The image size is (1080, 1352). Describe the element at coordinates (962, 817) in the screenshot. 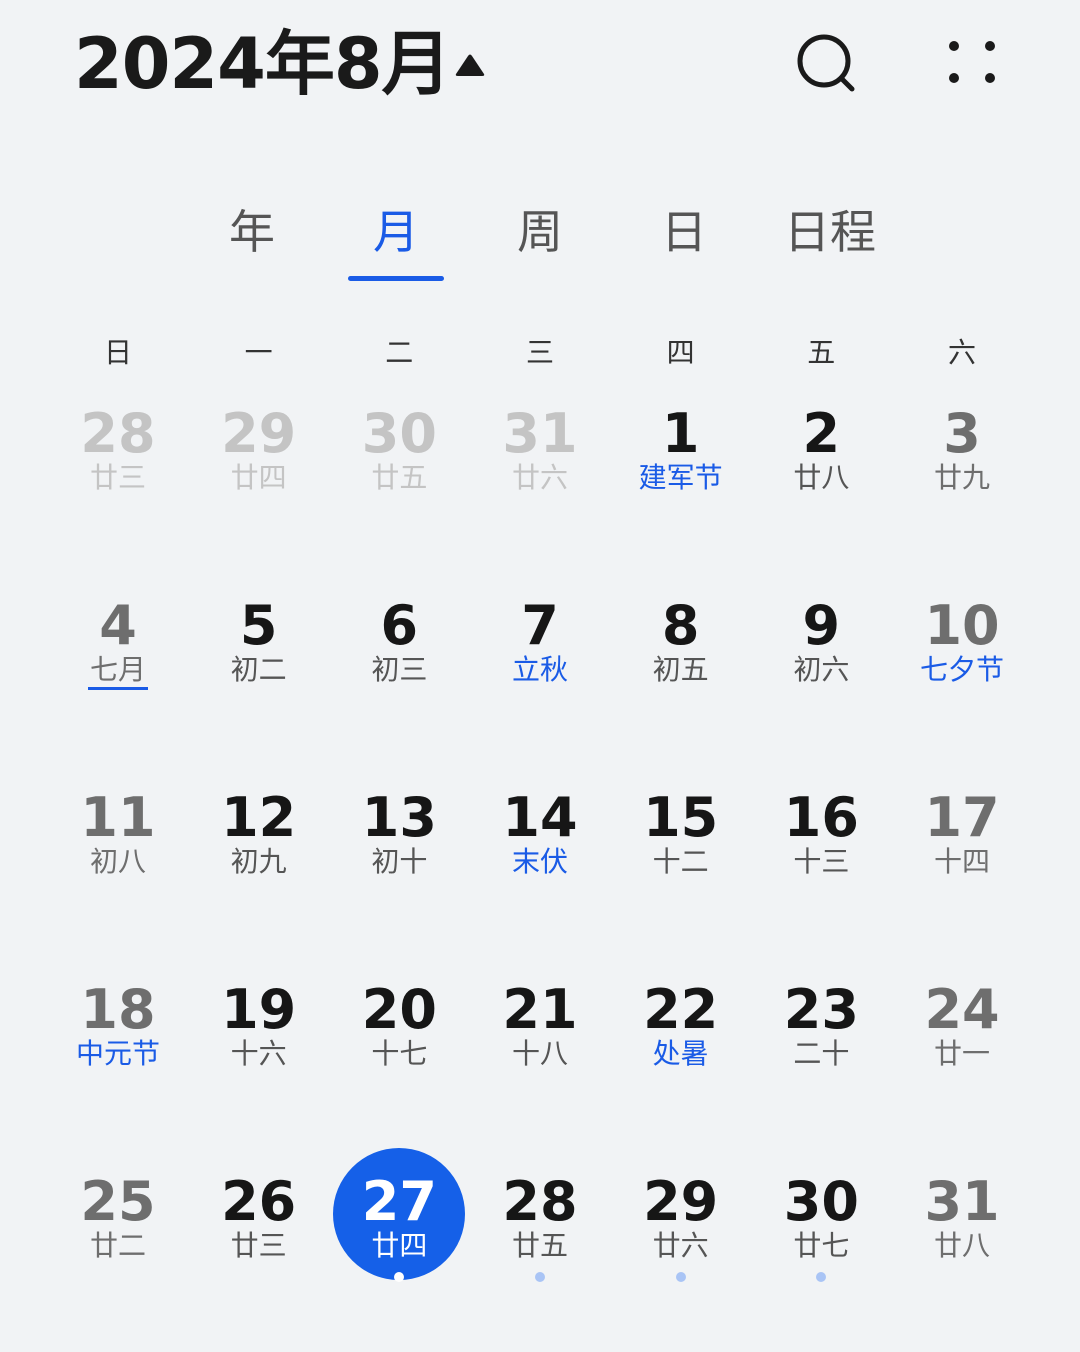

I see `day-number: 17` at that location.